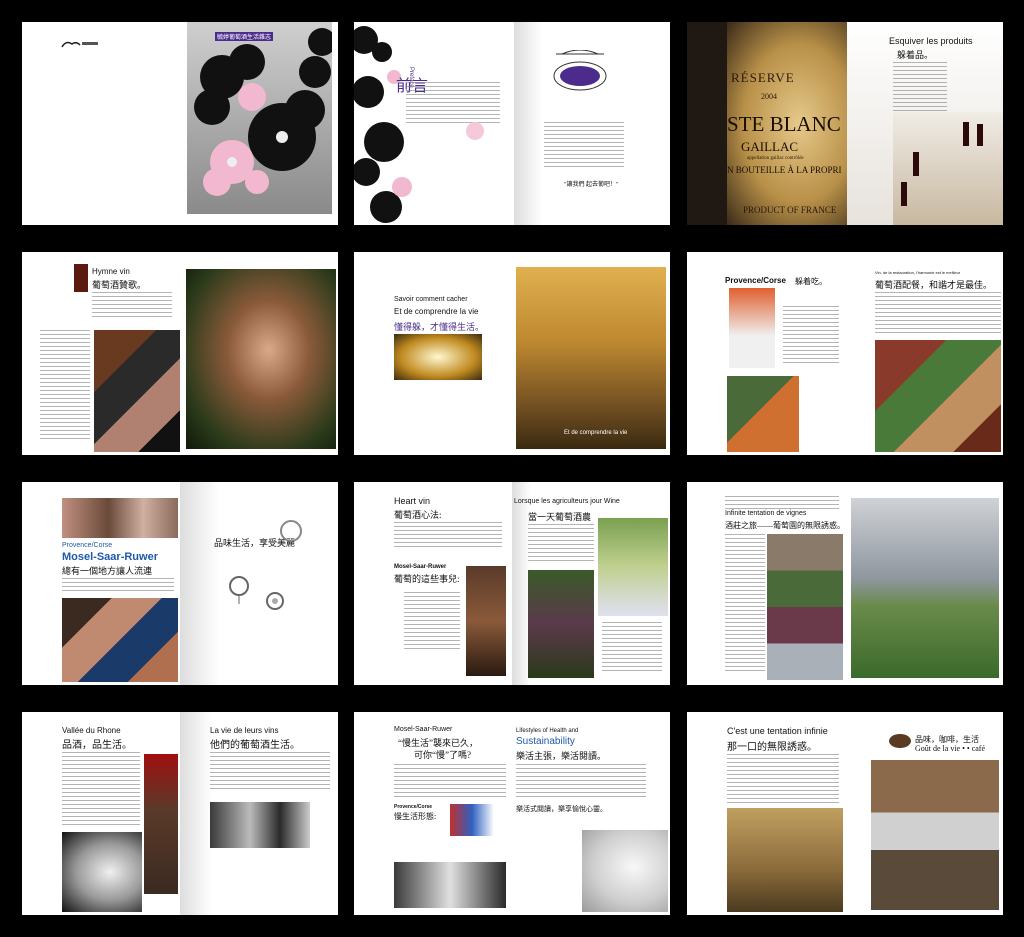 Image resolution: width=1024 pixels, height=937 pixels. What do you see at coordinates (584, 146) in the screenshot?
I see `preface-right-text` at bounding box center [584, 146].